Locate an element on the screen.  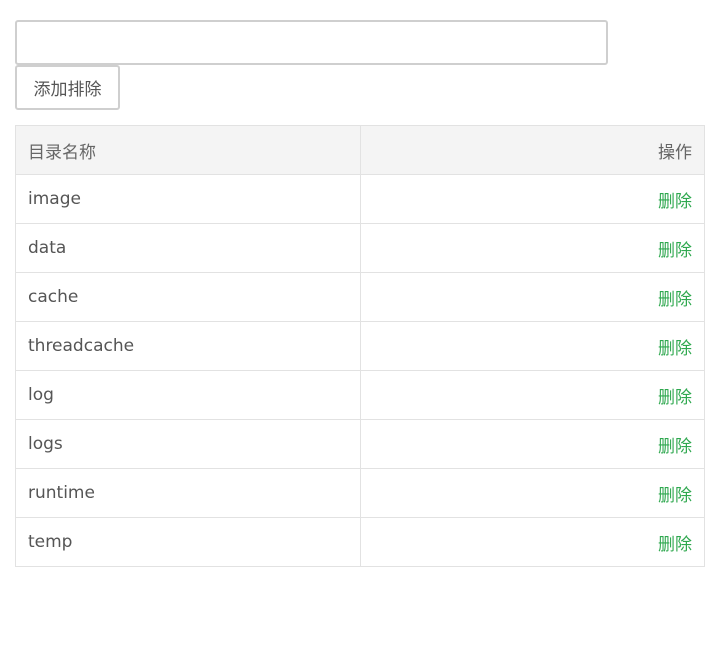
column-header-directory-name: 目录名称 is located at coordinates (188, 150).